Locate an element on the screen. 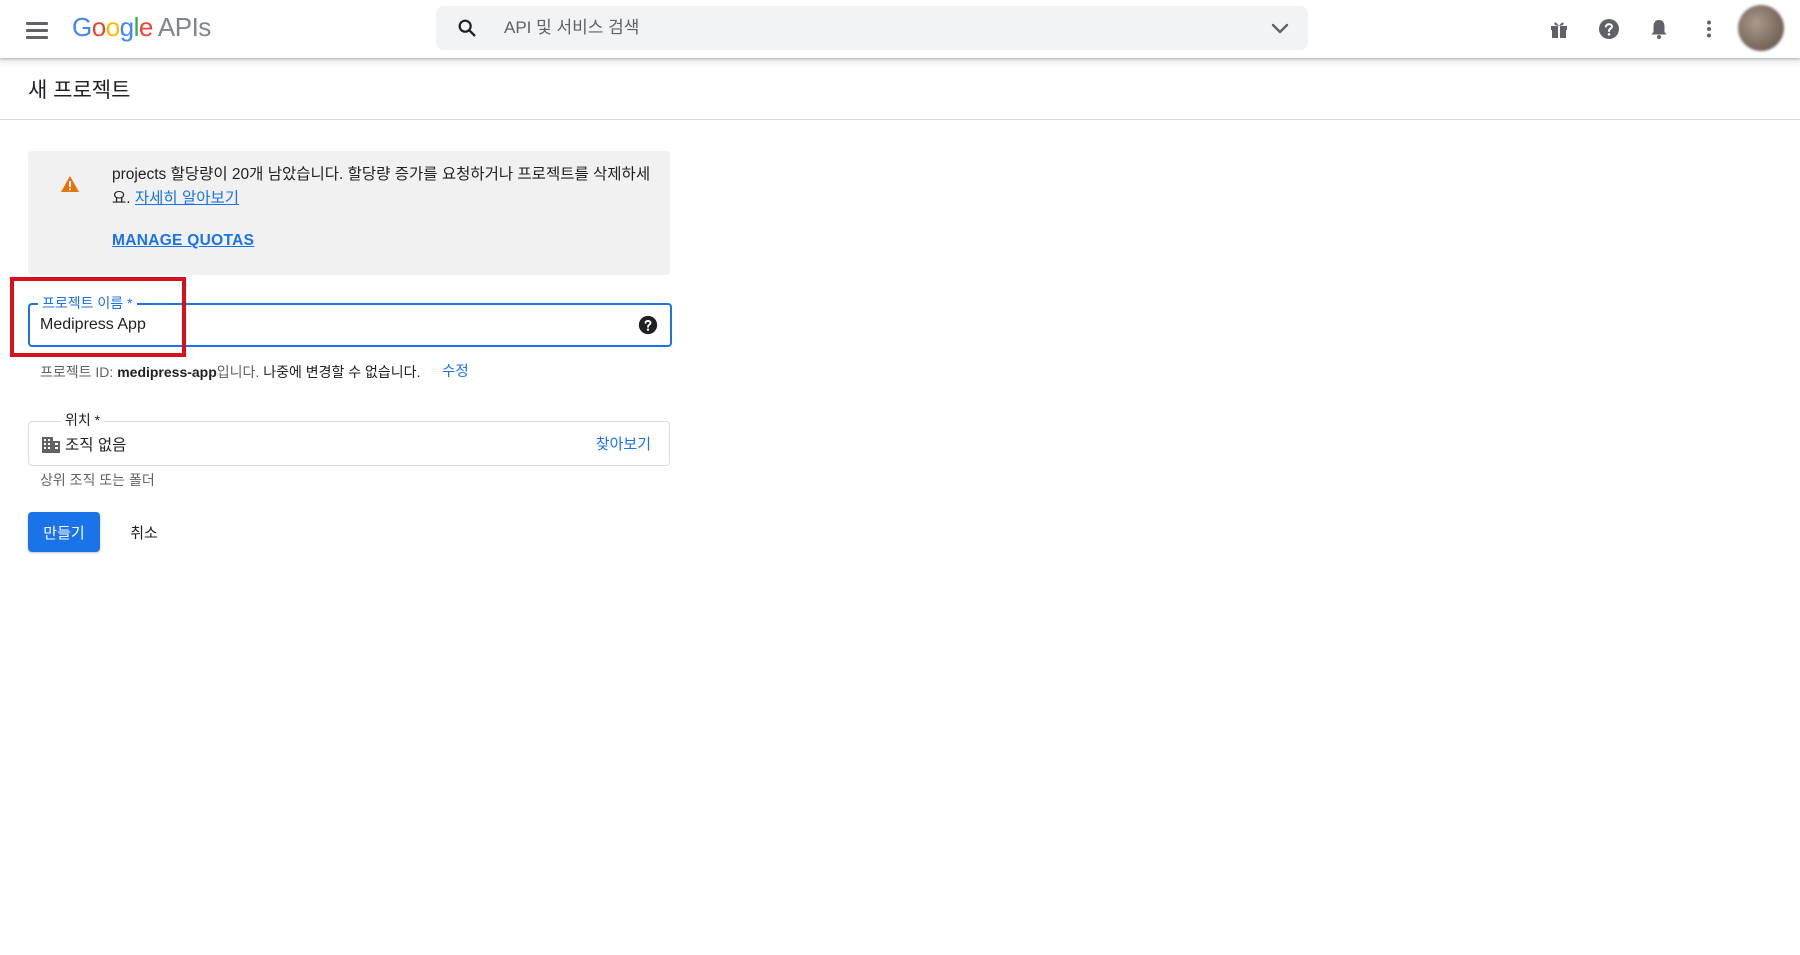  project-name-field: 프로젝트 이름 * is located at coordinates (350, 320).